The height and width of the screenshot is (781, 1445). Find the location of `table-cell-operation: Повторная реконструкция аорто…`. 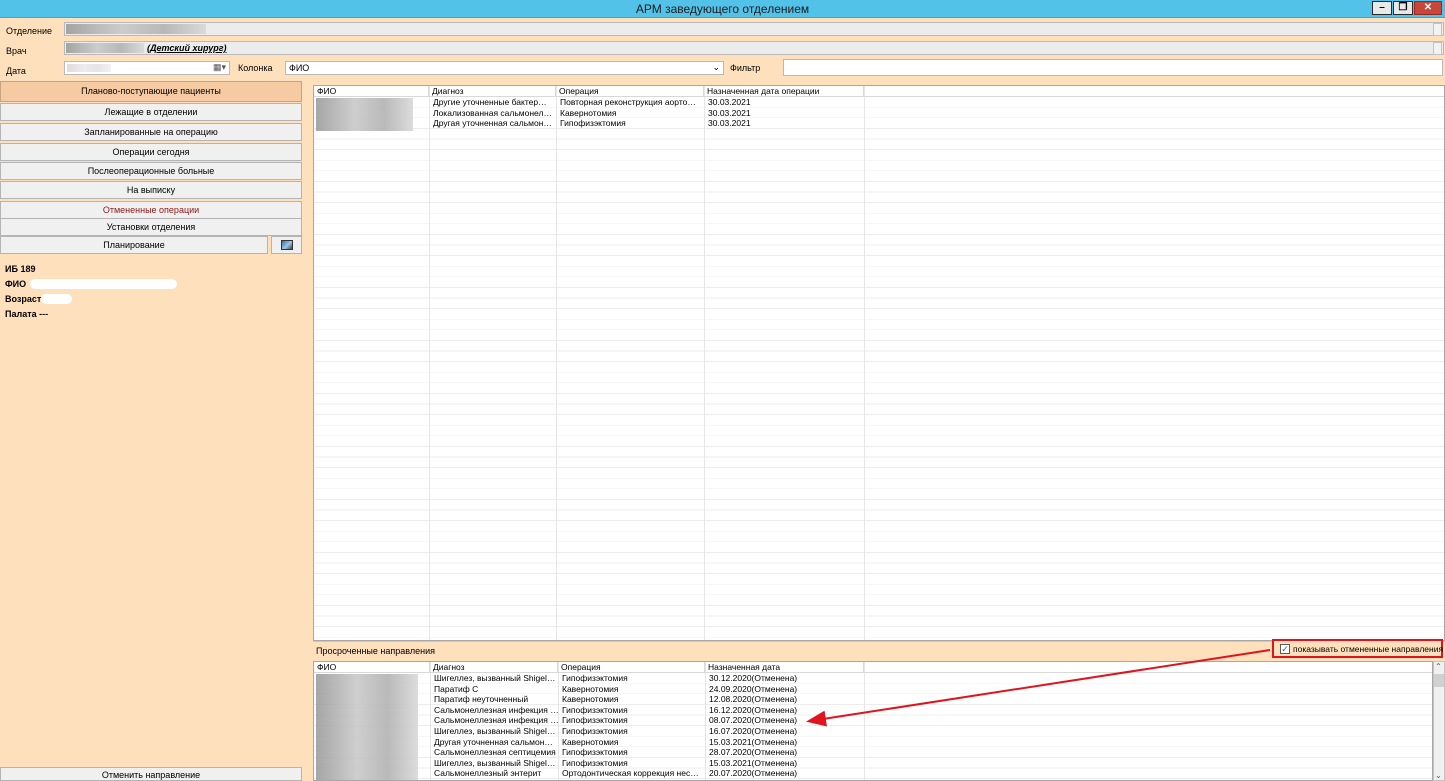

table-cell-operation: Повторная реконструкция аорто… is located at coordinates (628, 102).